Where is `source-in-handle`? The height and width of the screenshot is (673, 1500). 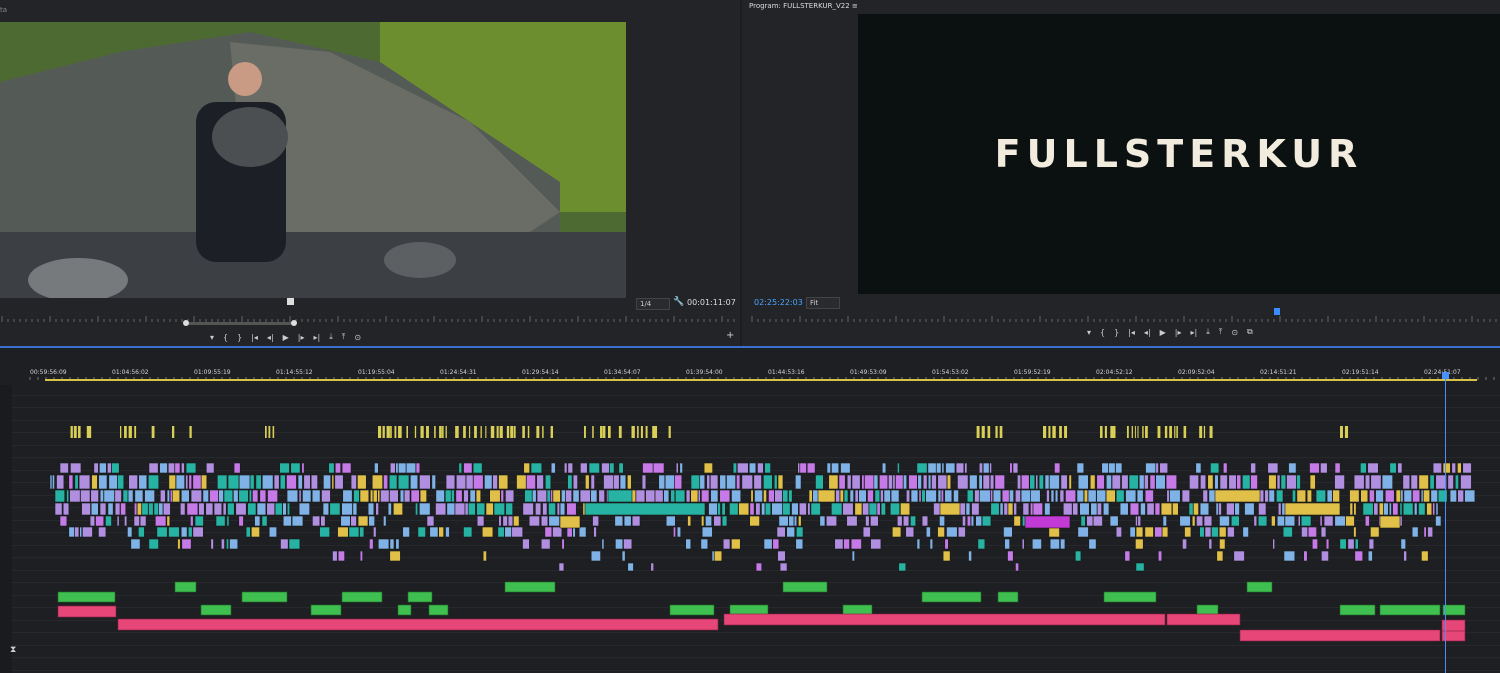 source-in-handle is located at coordinates (186, 323).